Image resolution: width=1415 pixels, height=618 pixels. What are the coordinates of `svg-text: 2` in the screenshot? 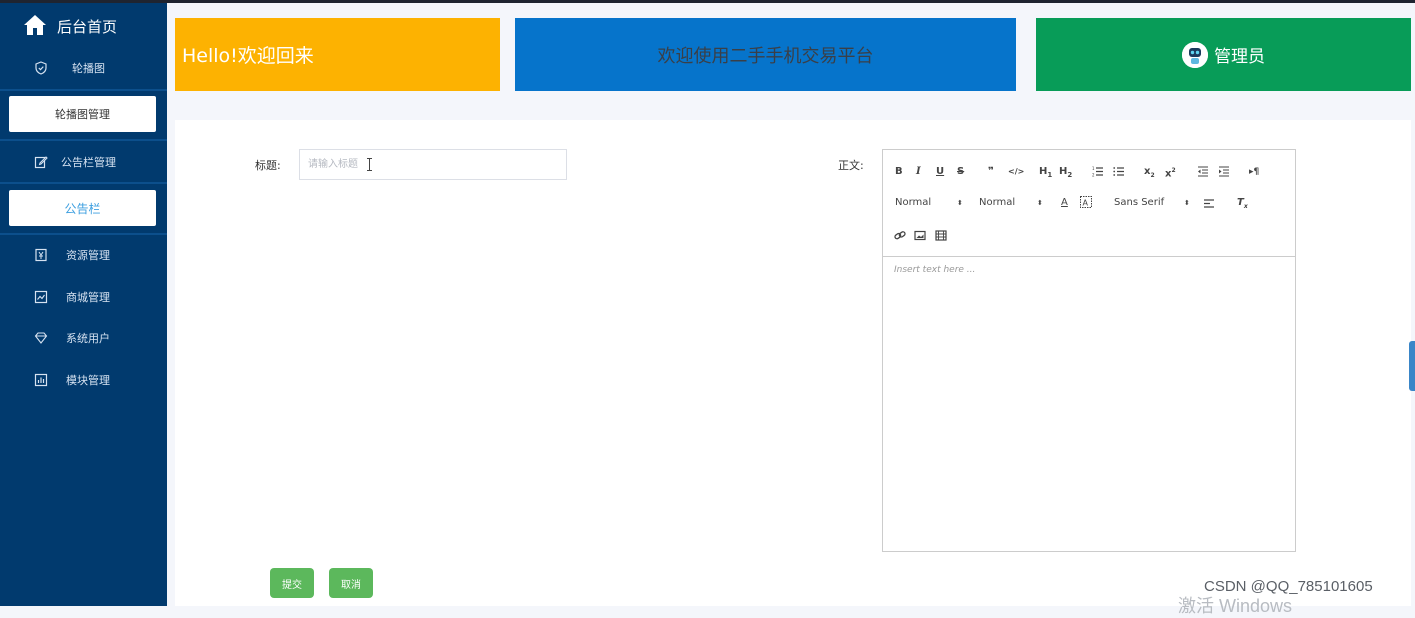 It's located at (1093, 175).